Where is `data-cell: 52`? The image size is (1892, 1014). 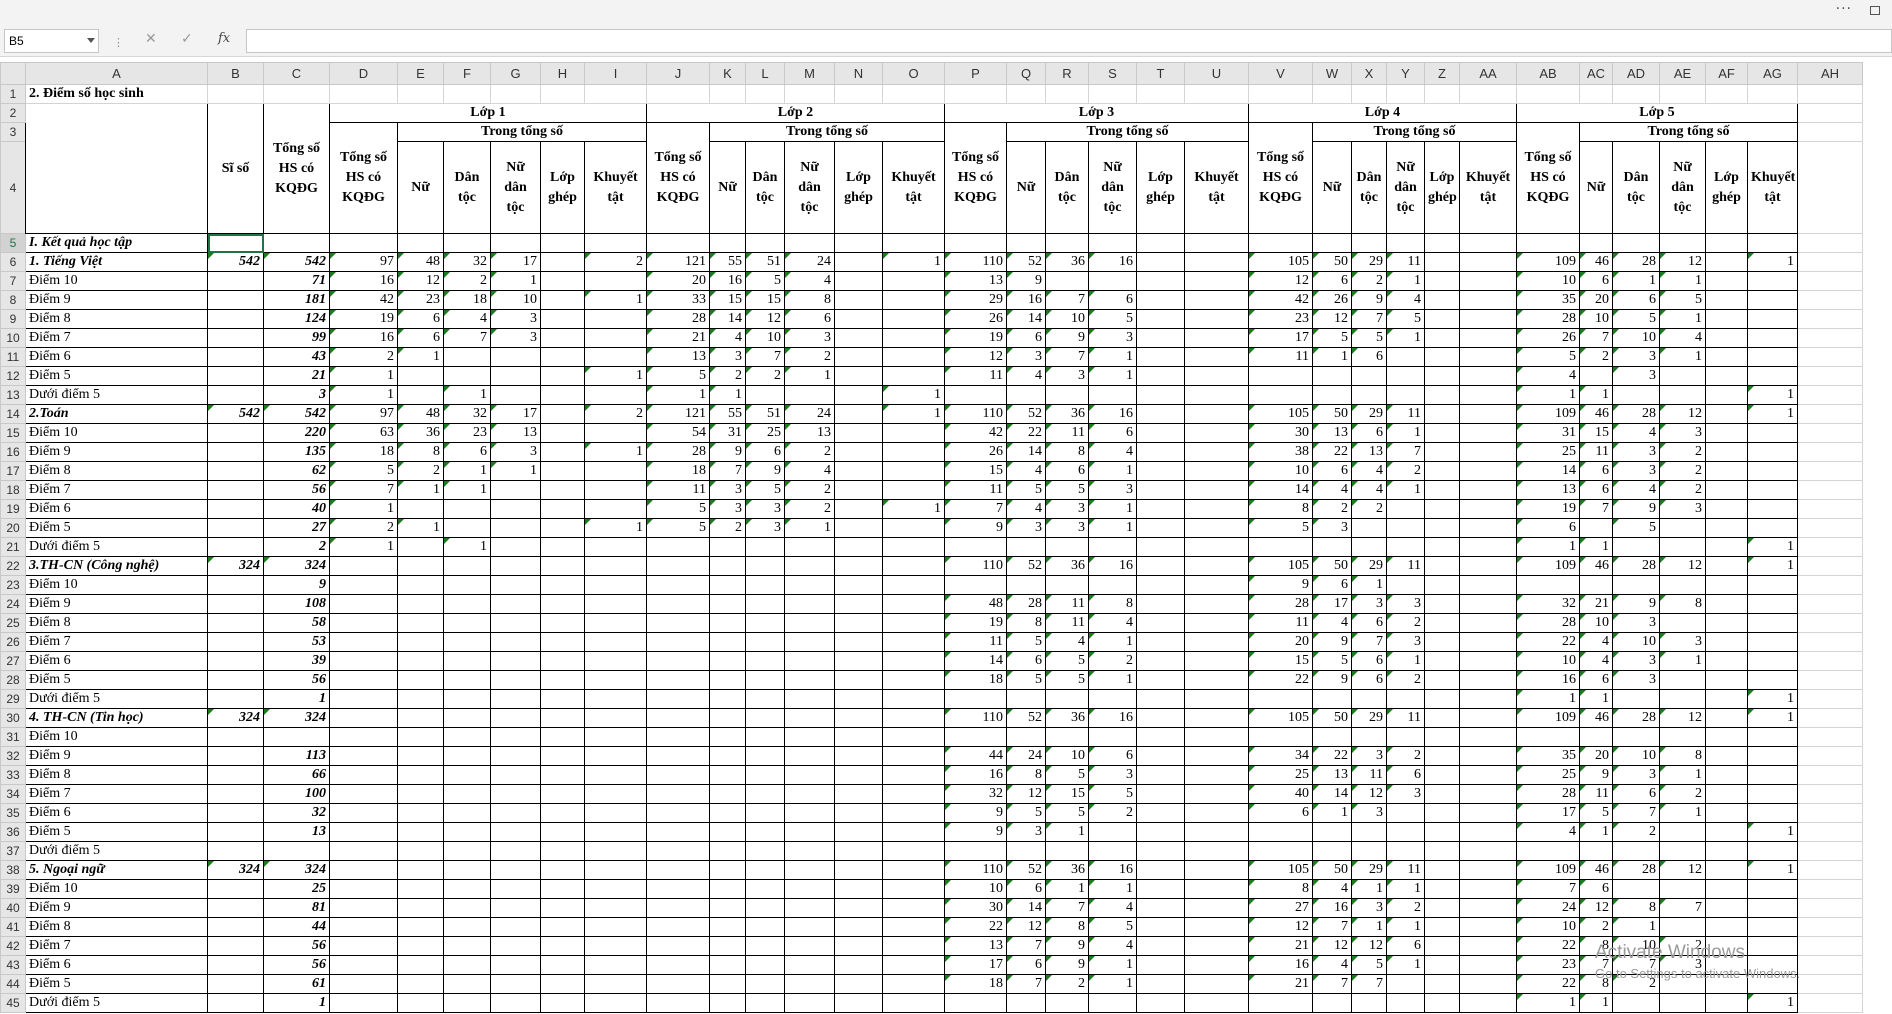
data-cell: 52 is located at coordinates (1026, 566).